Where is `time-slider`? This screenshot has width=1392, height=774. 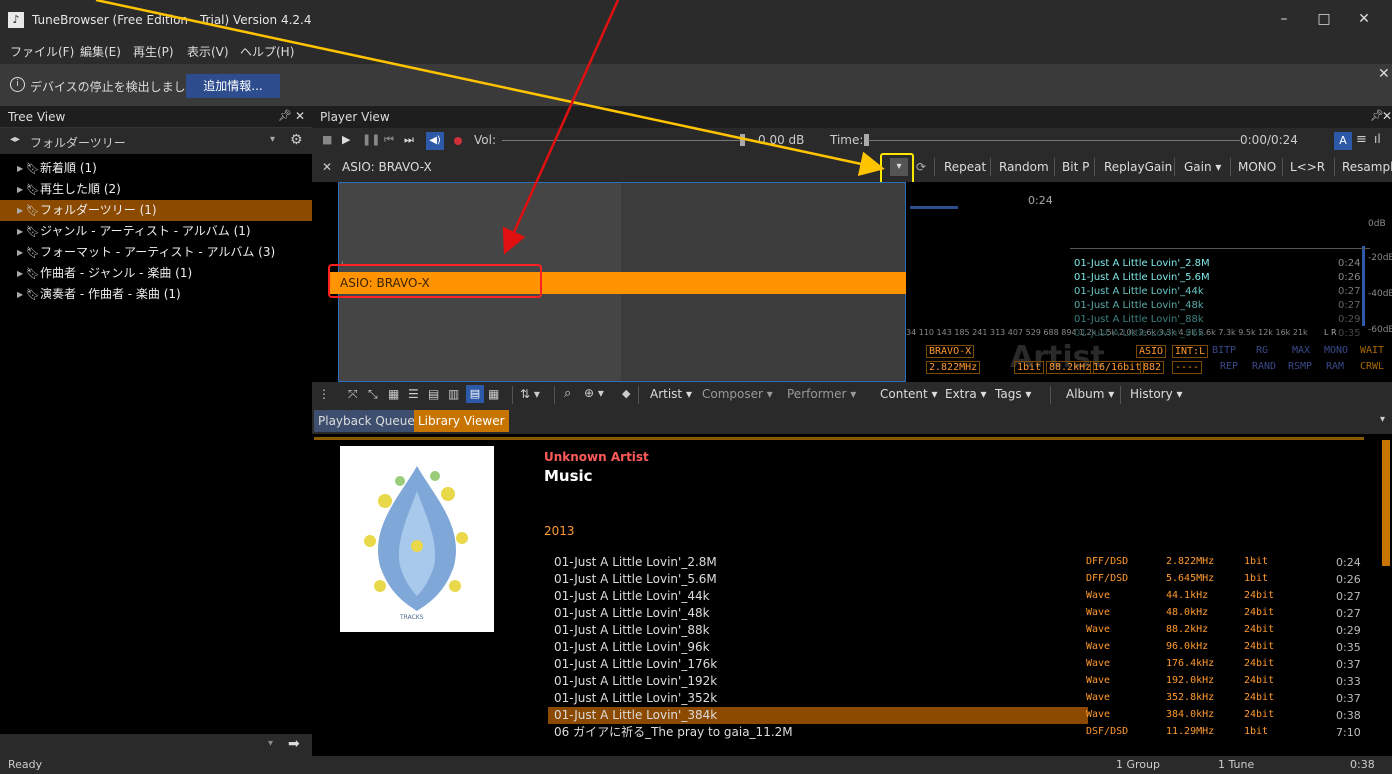 time-slider is located at coordinates (1054, 140).